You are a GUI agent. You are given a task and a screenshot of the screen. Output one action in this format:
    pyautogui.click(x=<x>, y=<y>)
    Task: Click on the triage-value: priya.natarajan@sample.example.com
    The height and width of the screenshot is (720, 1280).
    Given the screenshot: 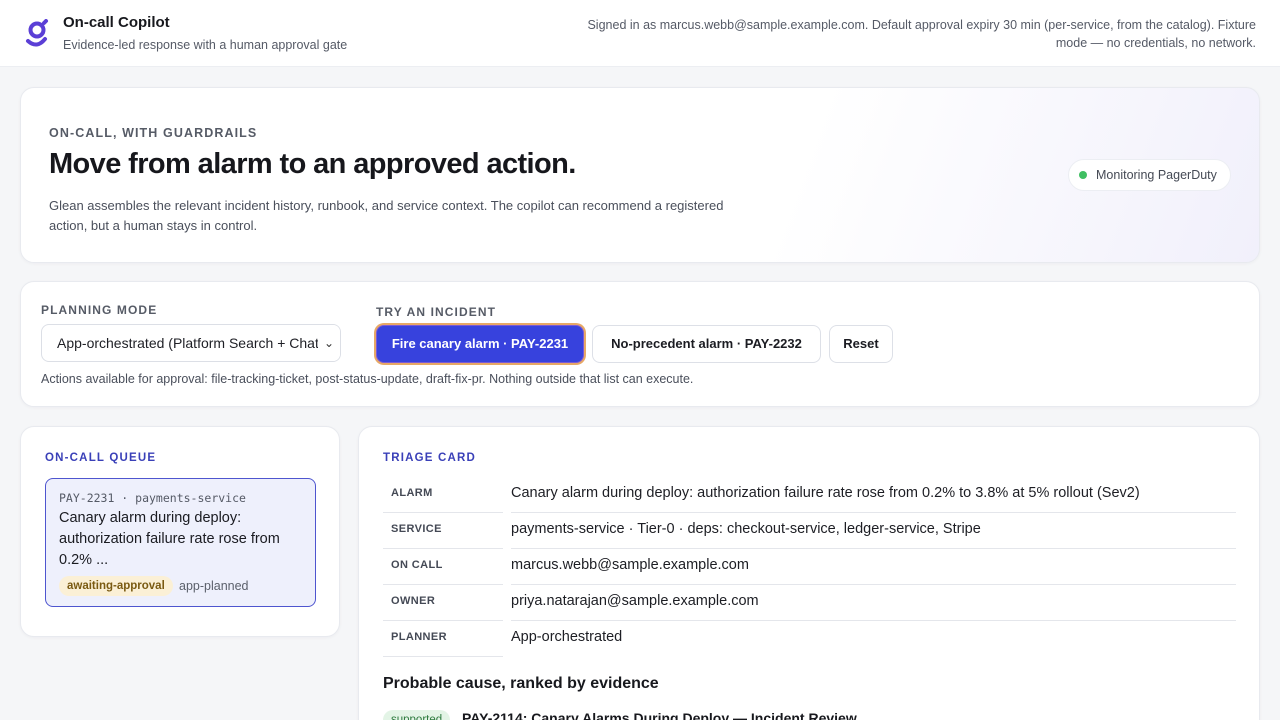 What is the action you would take?
    pyautogui.click(x=635, y=601)
    